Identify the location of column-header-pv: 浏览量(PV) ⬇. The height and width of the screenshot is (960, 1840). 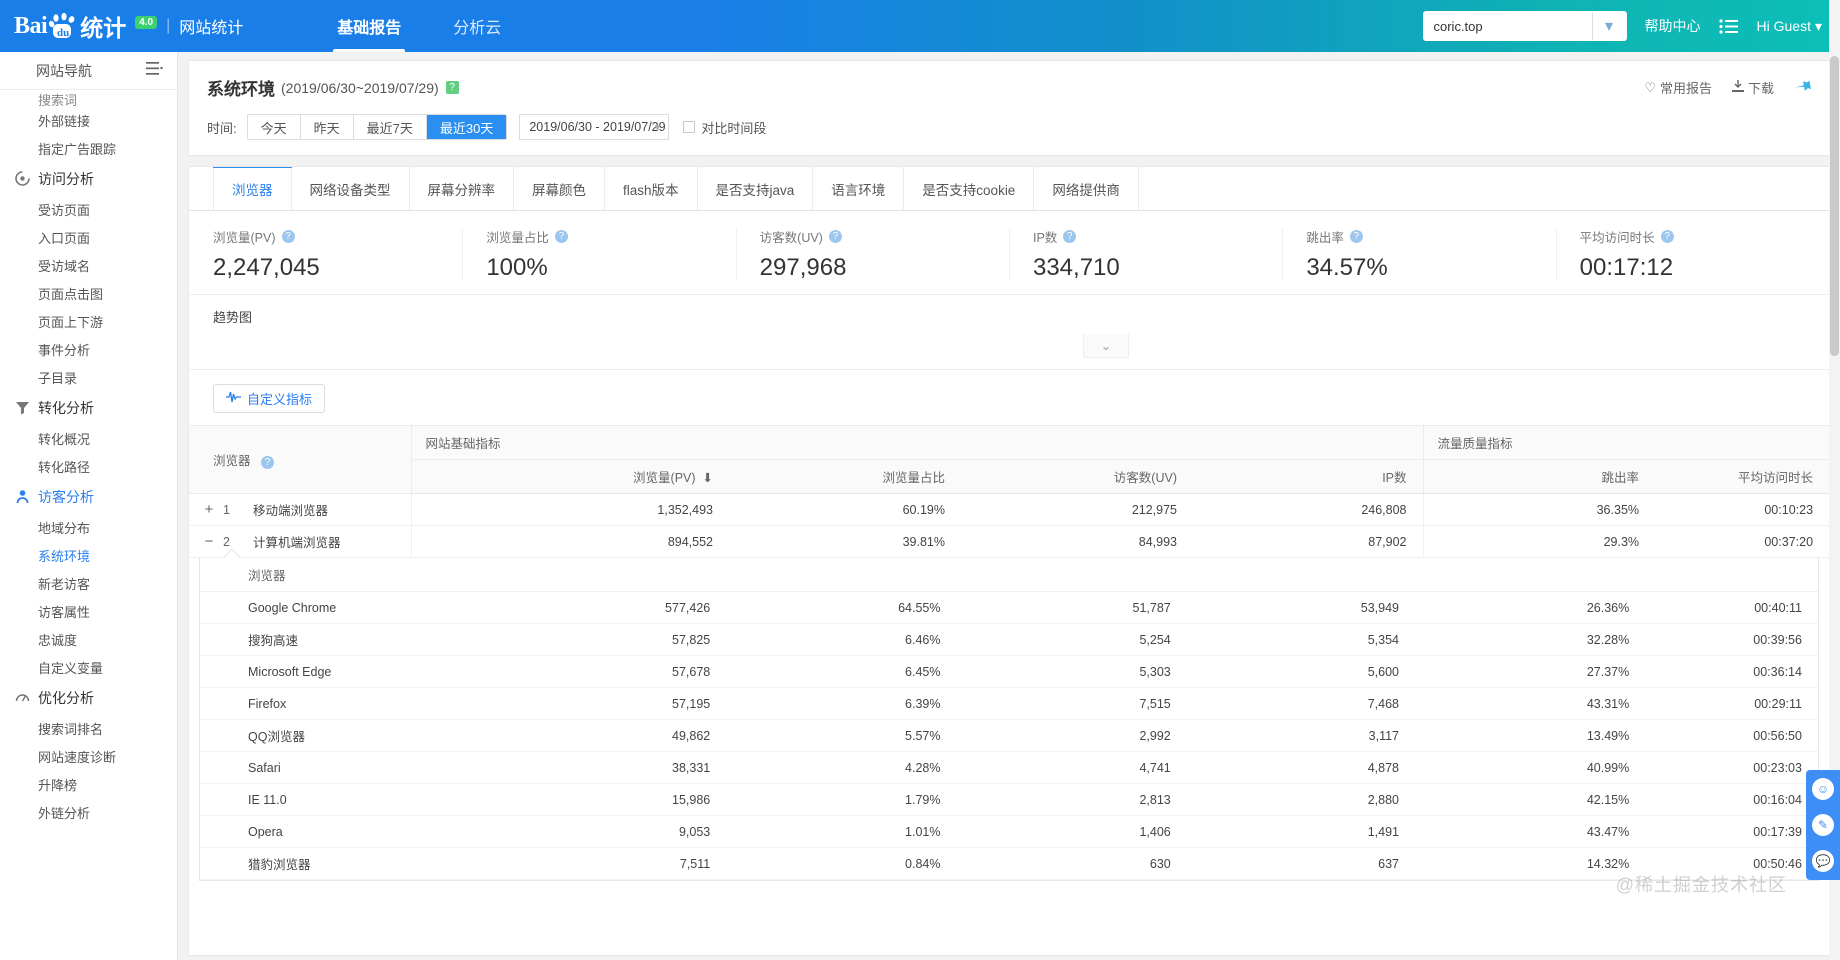
(570, 476).